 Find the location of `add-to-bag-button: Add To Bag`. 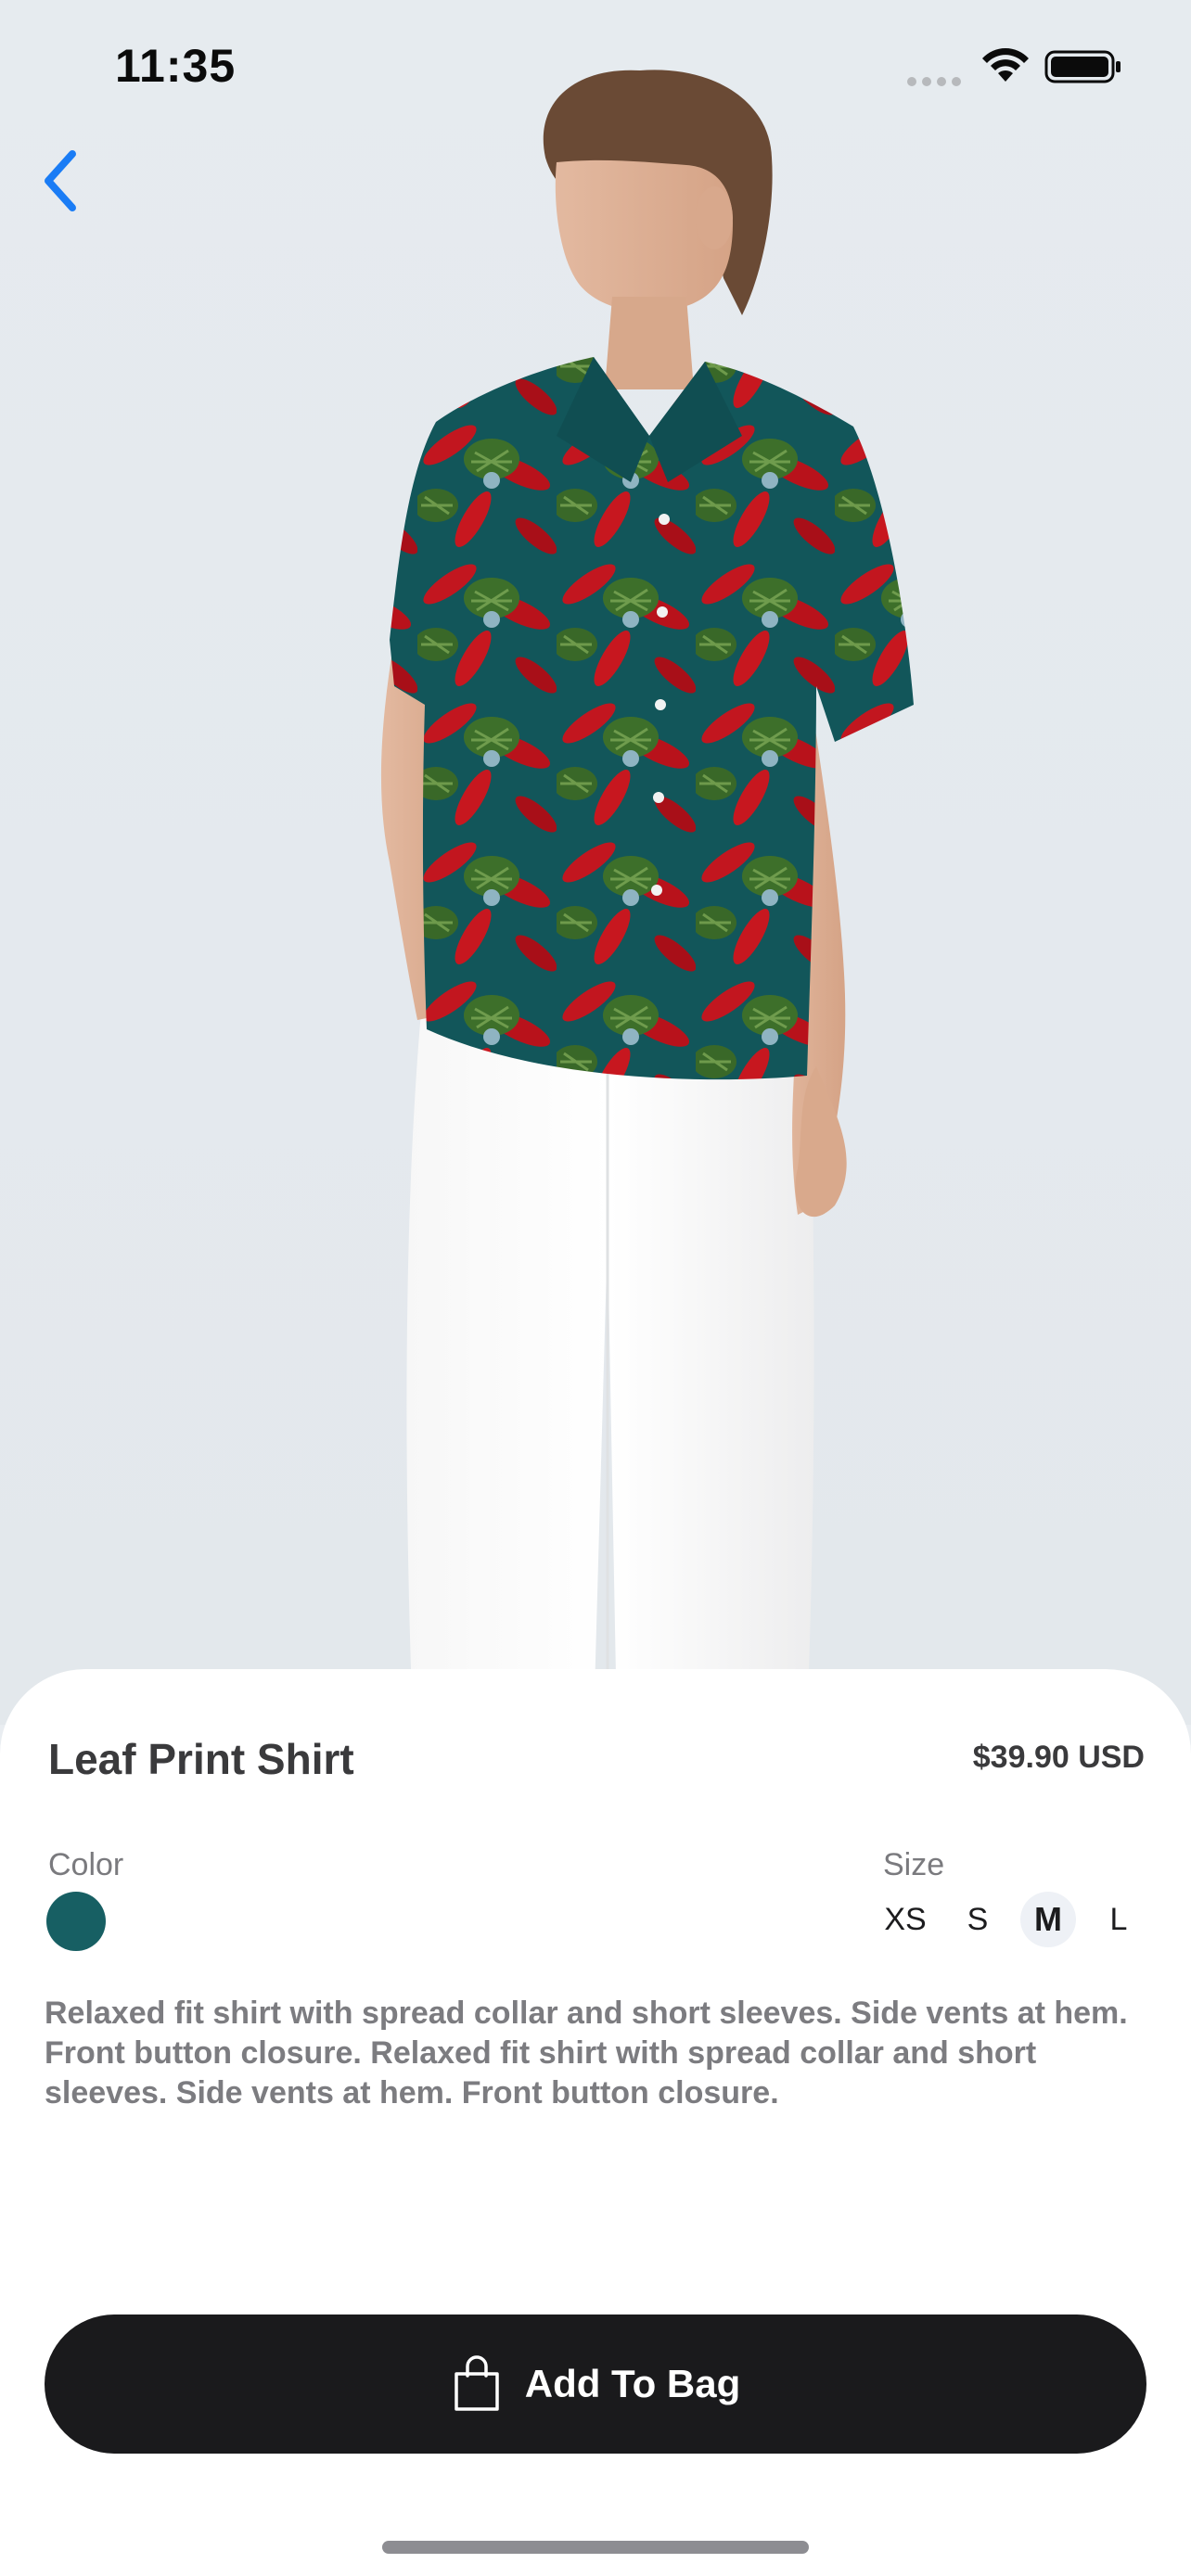

add-to-bag-button: Add To Bag is located at coordinates (595, 2384).